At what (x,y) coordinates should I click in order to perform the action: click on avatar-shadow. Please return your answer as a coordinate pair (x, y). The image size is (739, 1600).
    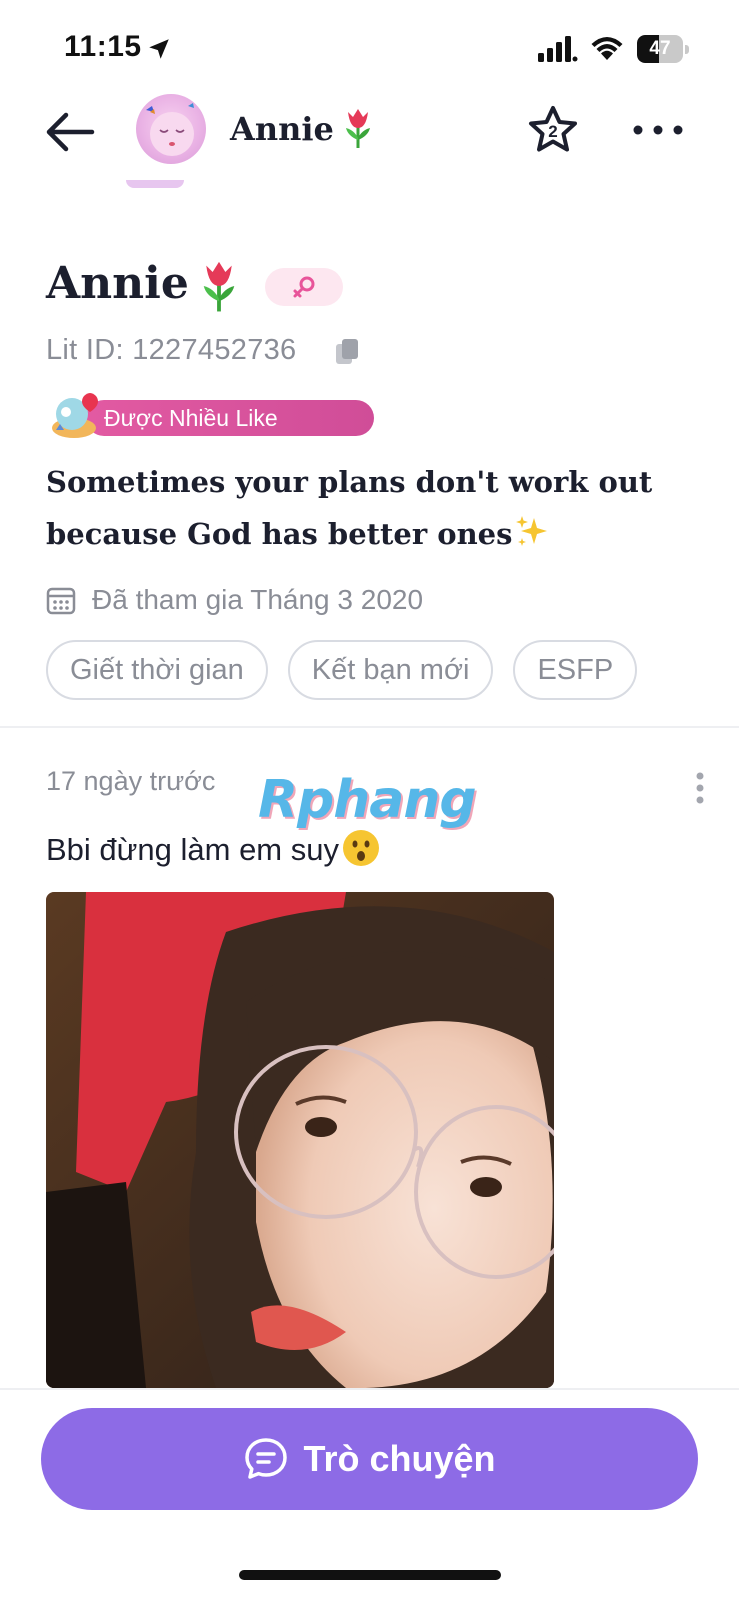
    Looking at the image, I should click on (155, 184).